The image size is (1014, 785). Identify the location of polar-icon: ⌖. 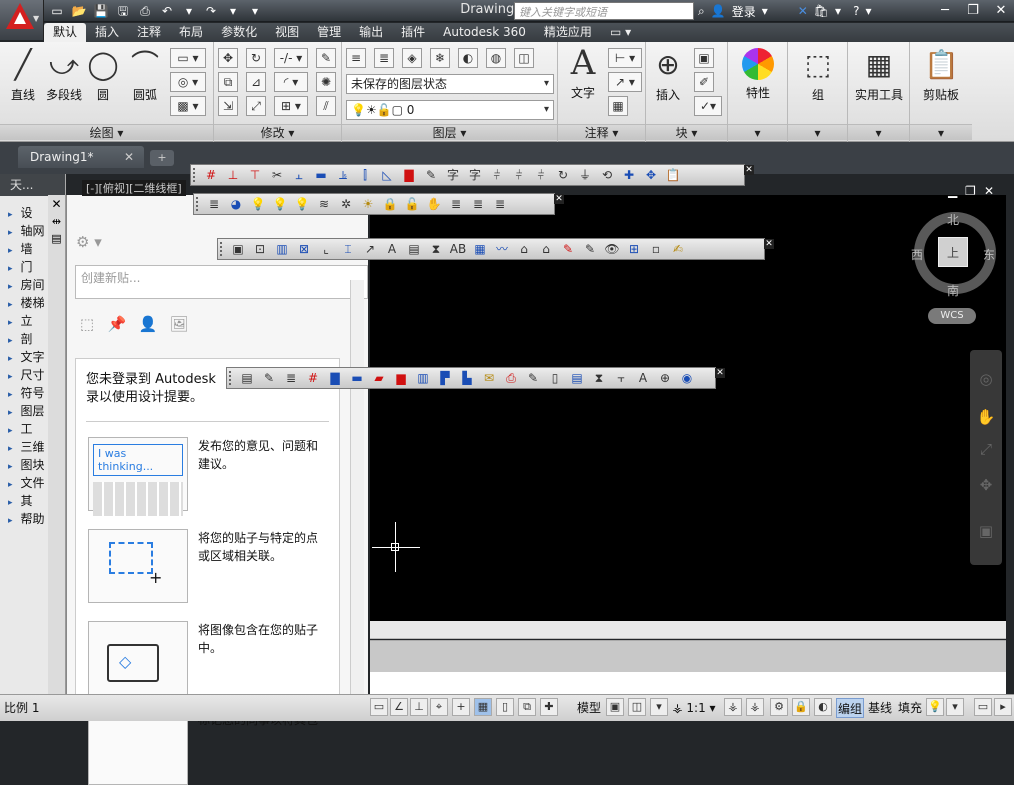
(439, 707).